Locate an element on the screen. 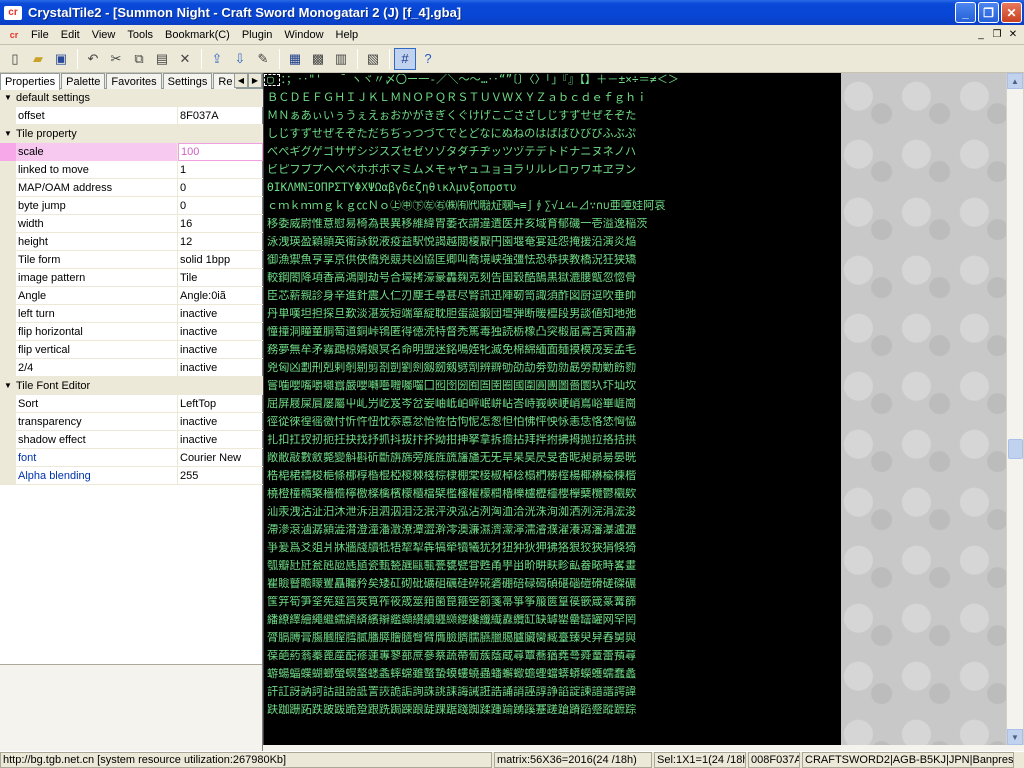 The height and width of the screenshot is (768, 1024). tile-row: 扎扣扛扠扨扼抂抉找抒抓抖拔抃抔拗拑抻拏拿拆擔拈拜拌拊拂拇抛拉挌拮拱 is located at coordinates (554, 443).